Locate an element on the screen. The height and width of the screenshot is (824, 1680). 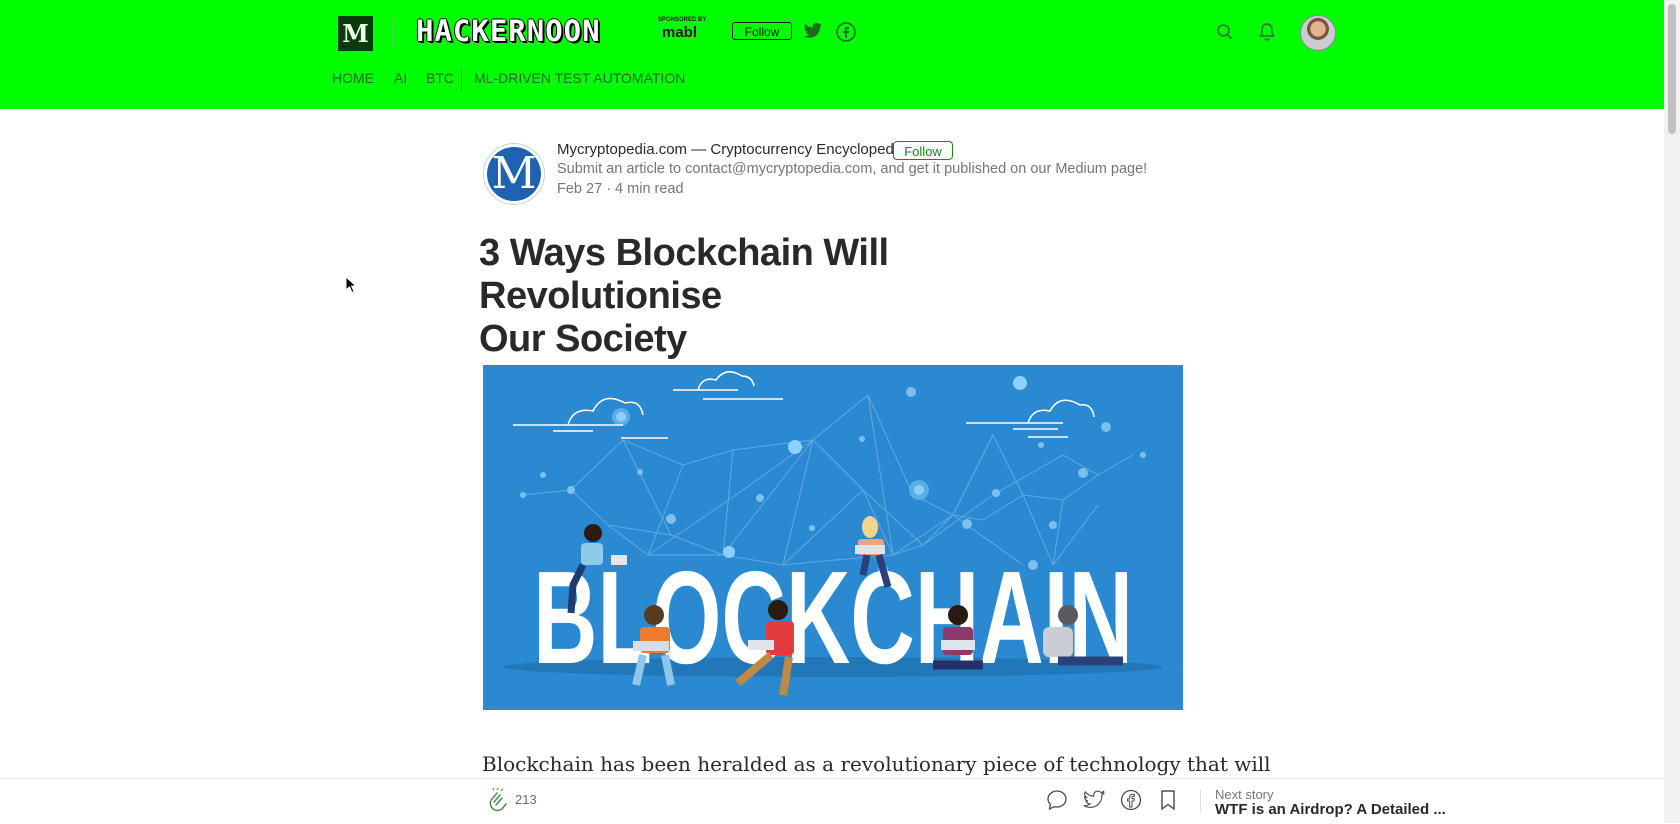
twitter-share-icon is located at coordinates (1094, 802).